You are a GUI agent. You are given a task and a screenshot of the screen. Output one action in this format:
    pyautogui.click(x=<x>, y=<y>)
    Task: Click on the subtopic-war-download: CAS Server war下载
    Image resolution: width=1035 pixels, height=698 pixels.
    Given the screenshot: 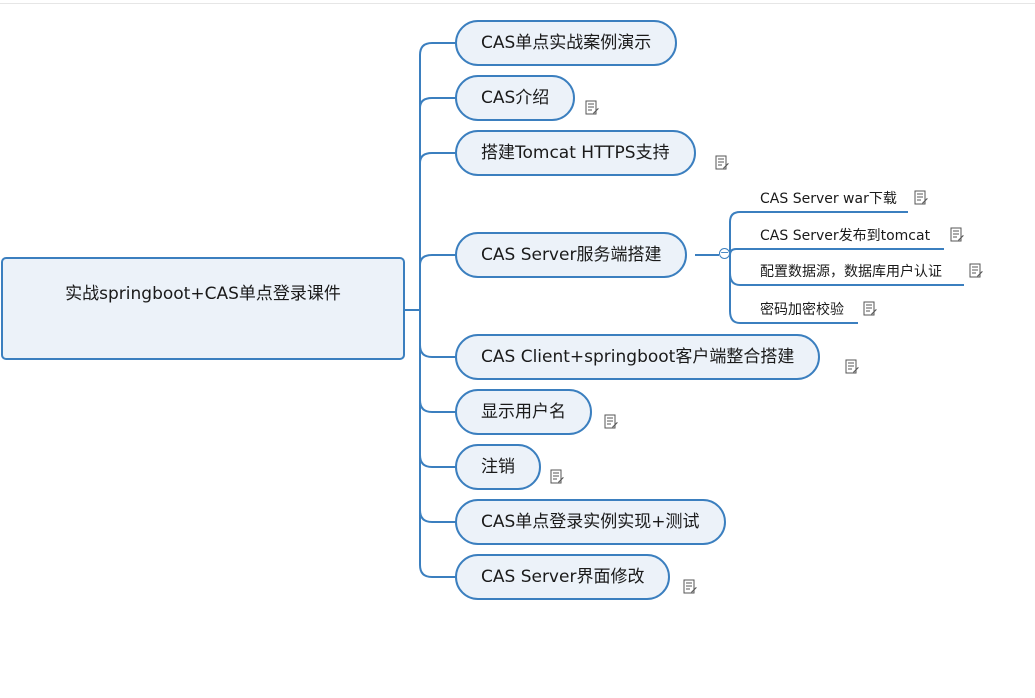 What is the action you would take?
    pyautogui.click(x=828, y=199)
    